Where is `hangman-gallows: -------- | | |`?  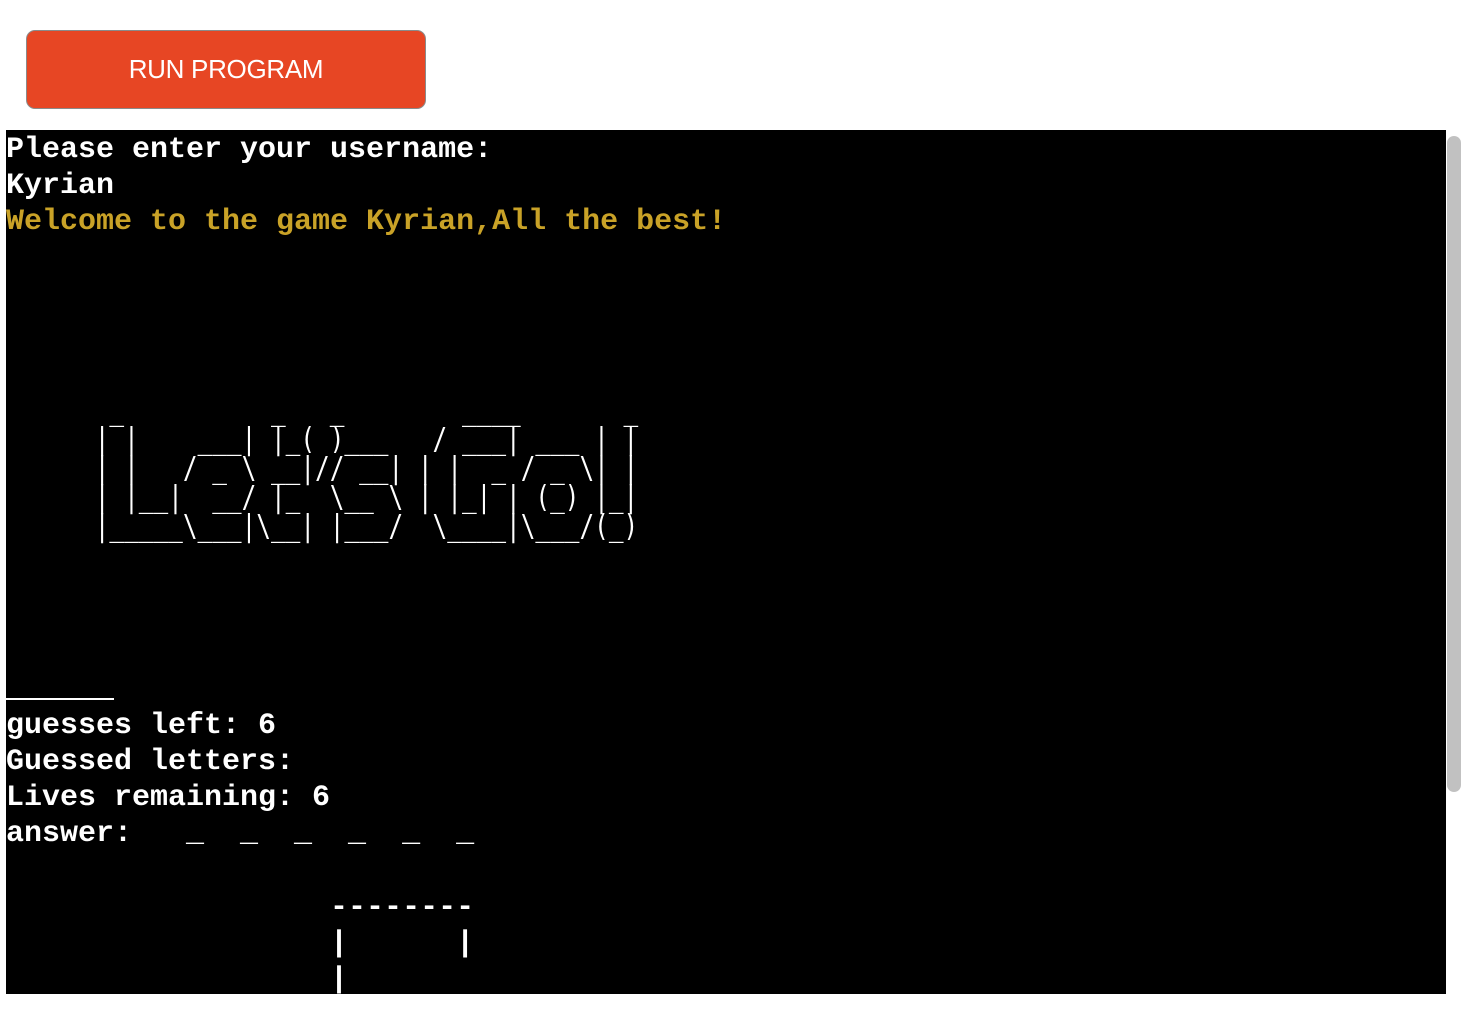
hangman-gallows: -------- | | | is located at coordinates (402, 942).